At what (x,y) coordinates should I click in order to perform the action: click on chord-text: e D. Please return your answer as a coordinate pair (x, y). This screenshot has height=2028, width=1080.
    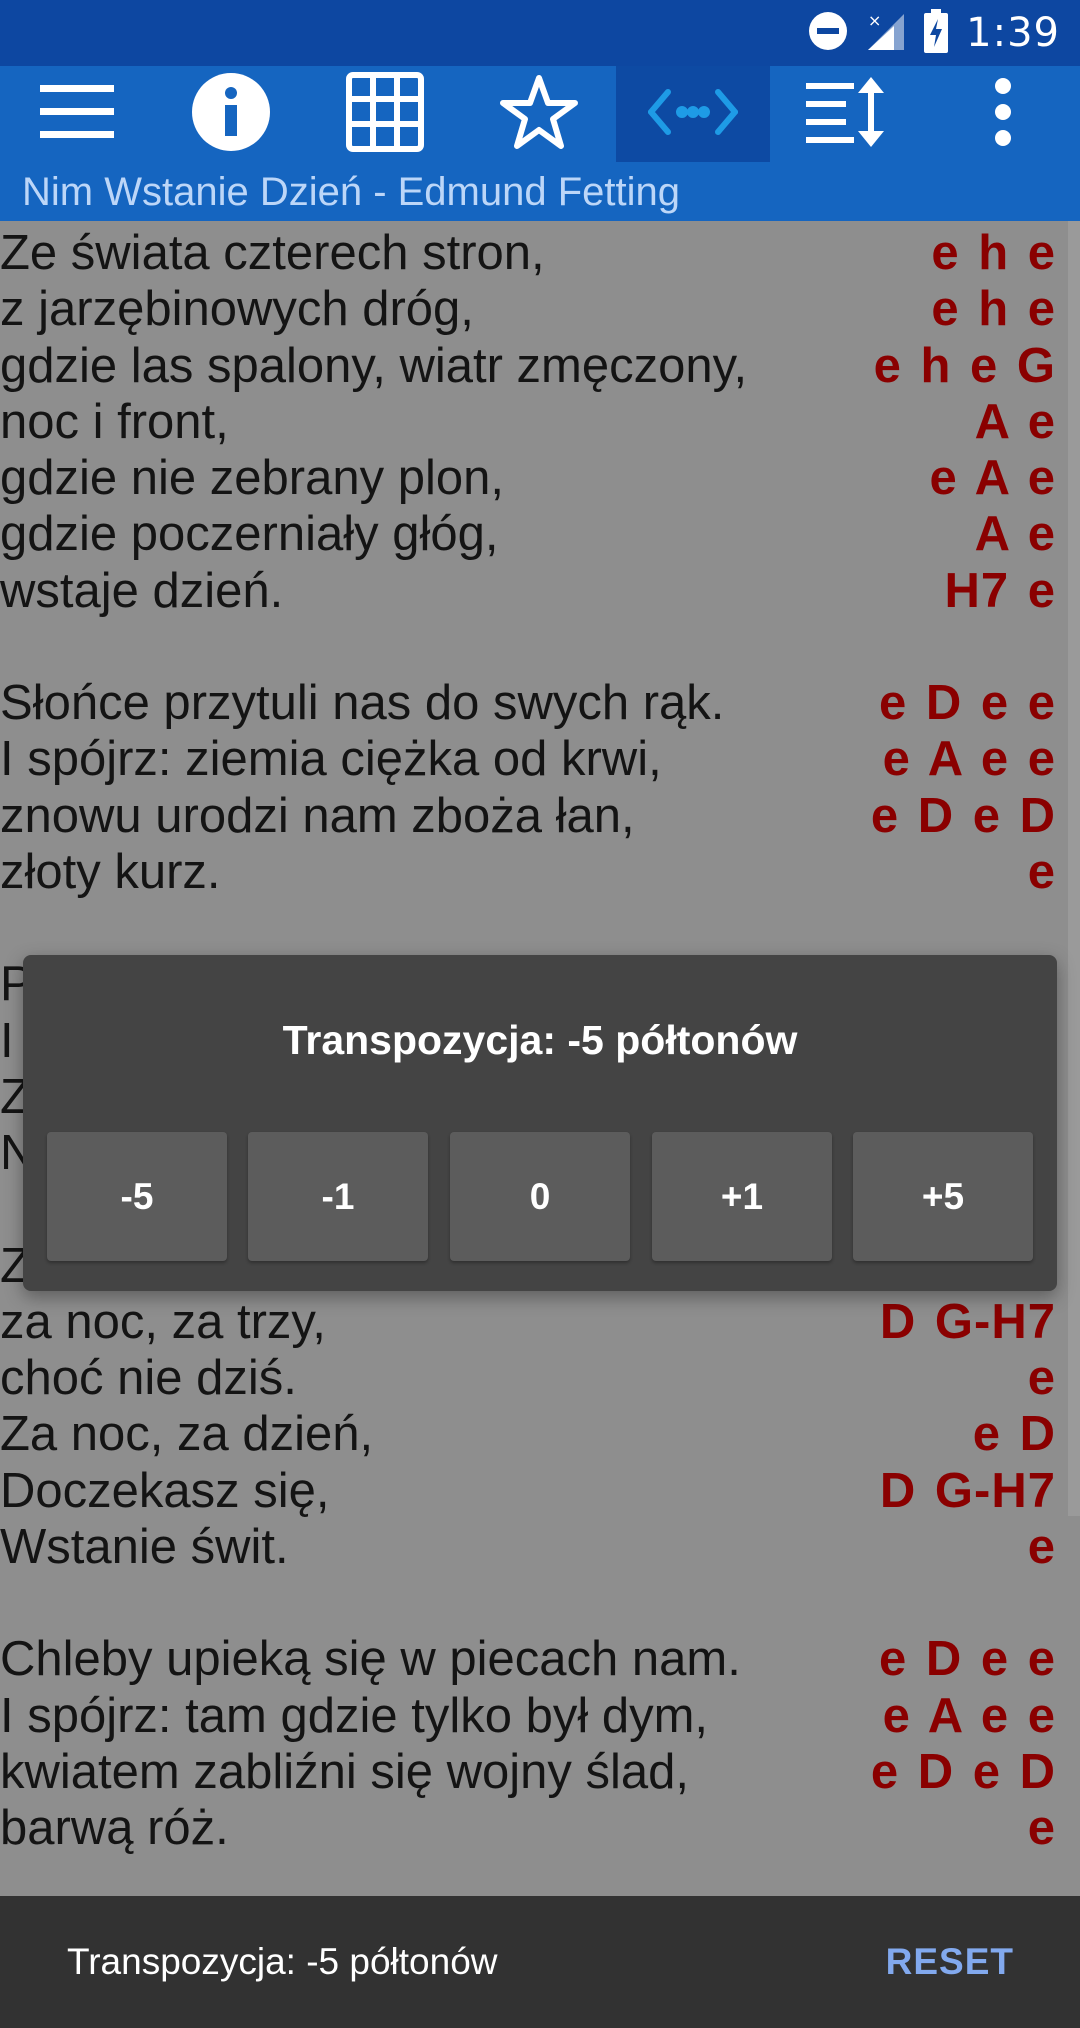
    Looking at the image, I should click on (1014, 1434).